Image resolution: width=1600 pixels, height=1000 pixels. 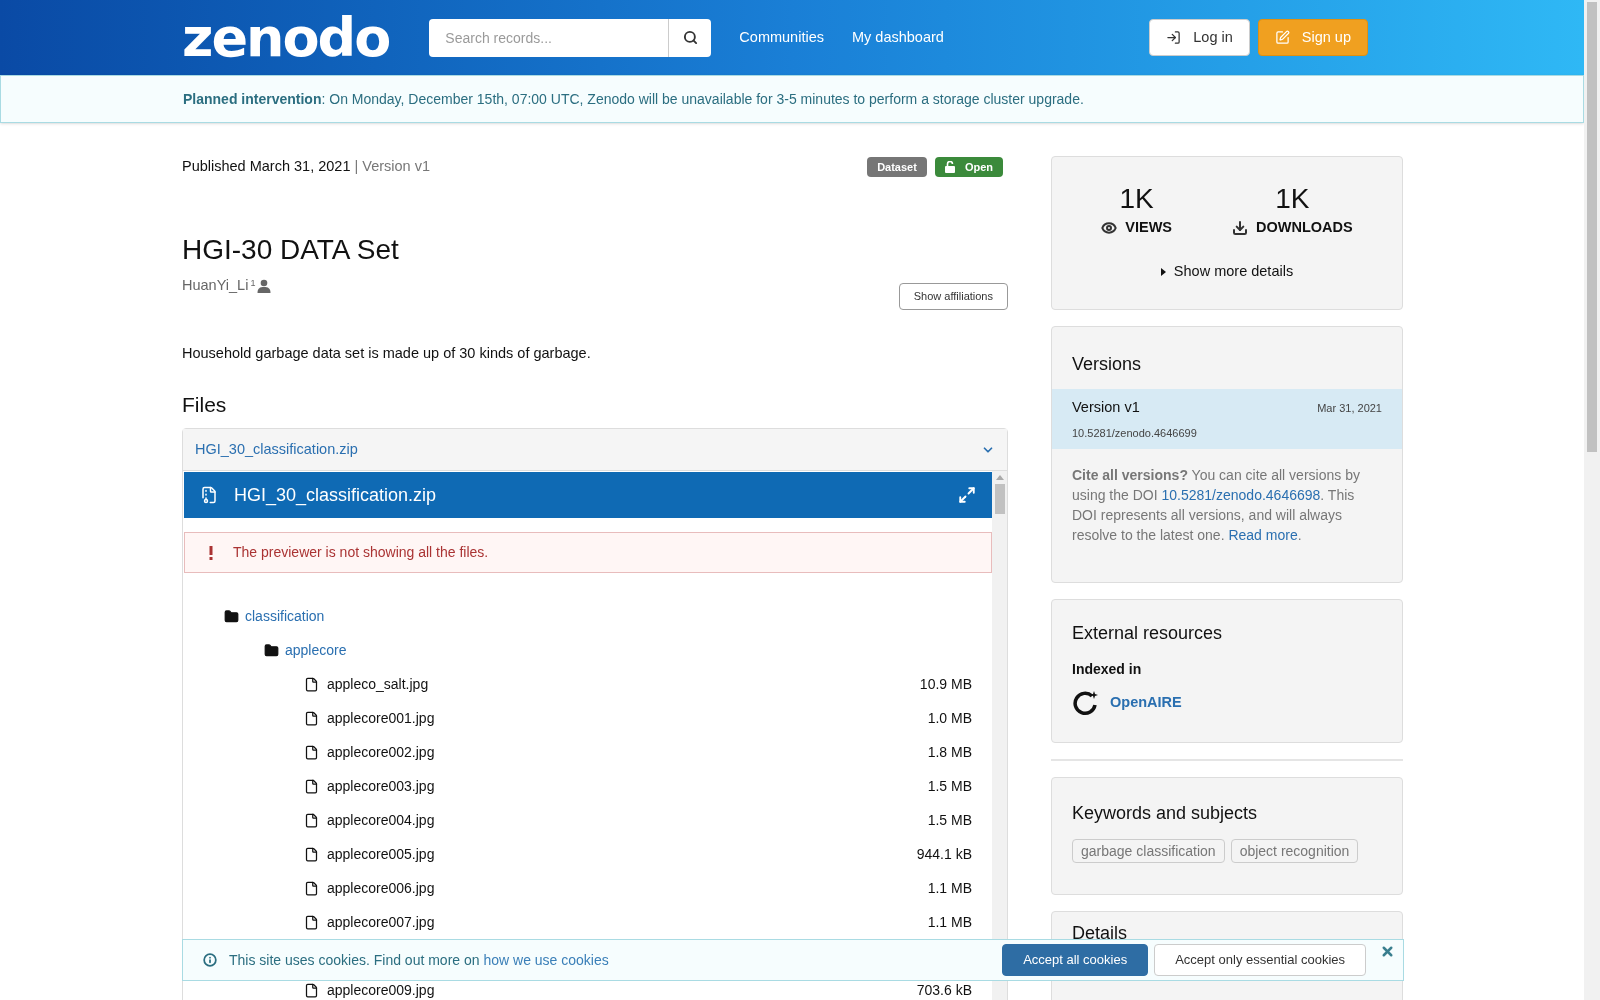 What do you see at coordinates (209, 495) in the screenshot?
I see `zip-file-icon` at bounding box center [209, 495].